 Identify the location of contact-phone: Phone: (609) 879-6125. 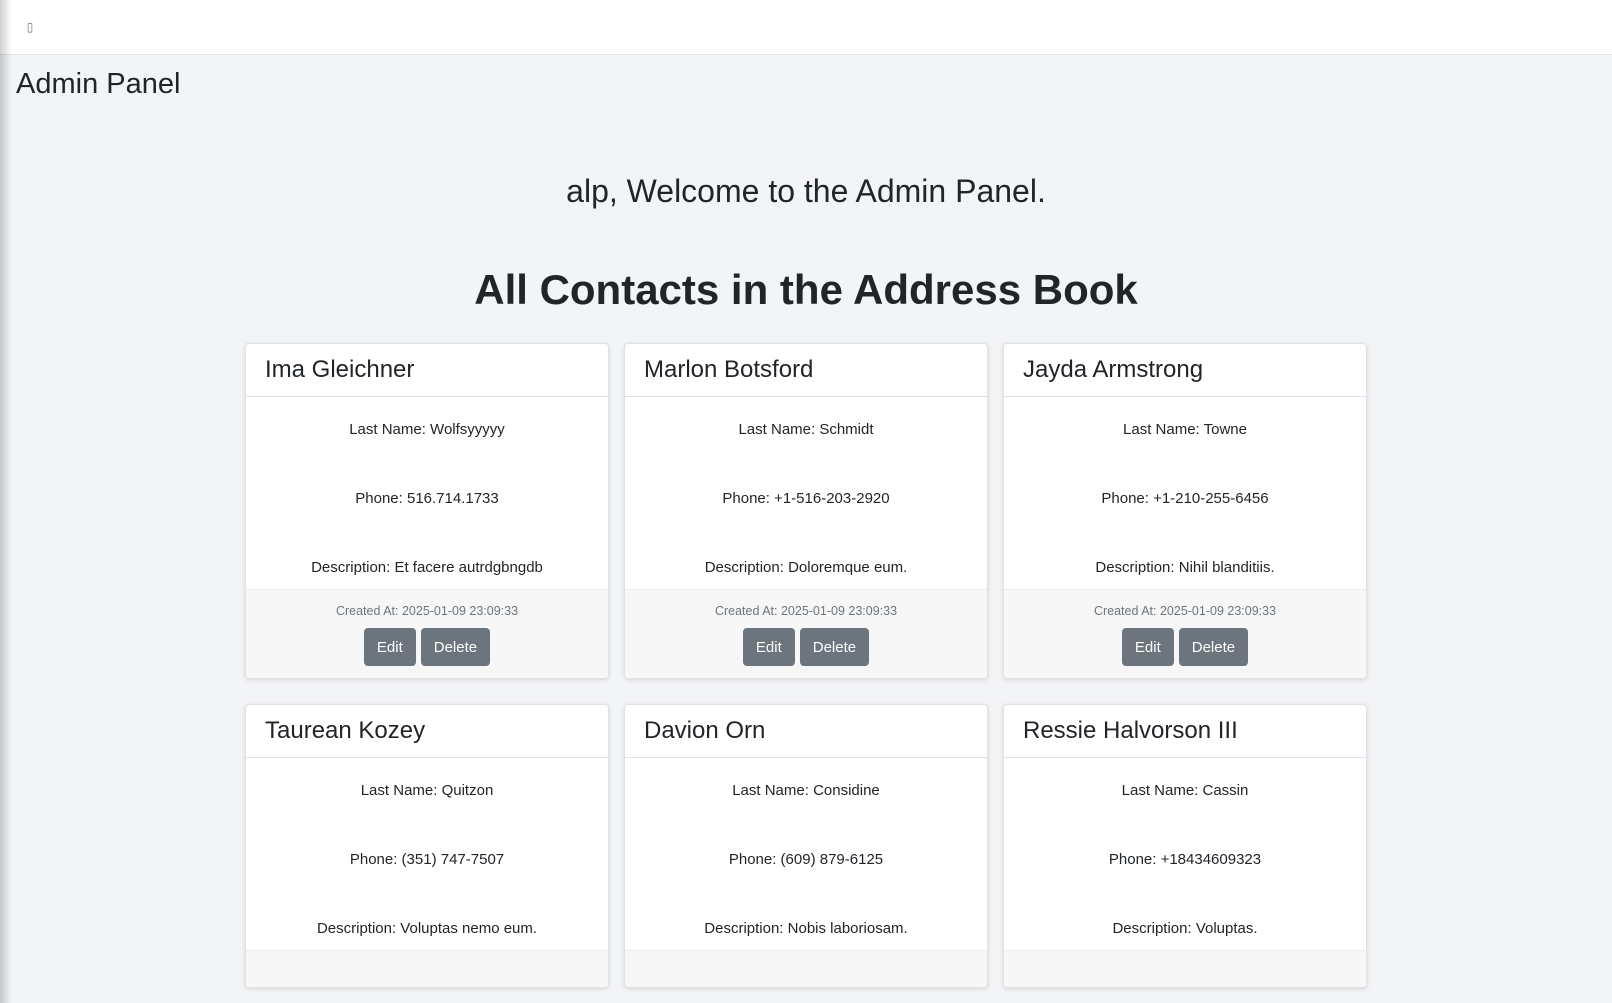
(806, 859).